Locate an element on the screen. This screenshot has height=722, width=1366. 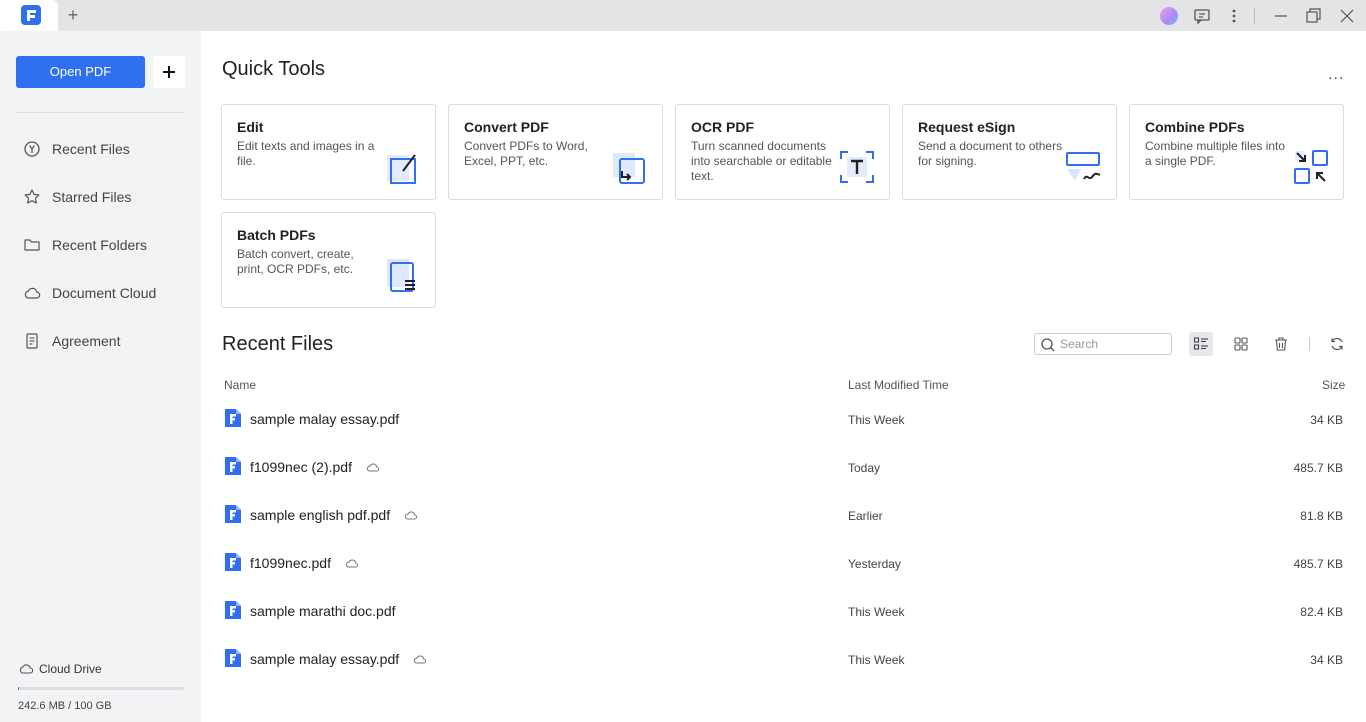
file-name-cell: sample english pdf.pdf is located at coordinates (334, 515).